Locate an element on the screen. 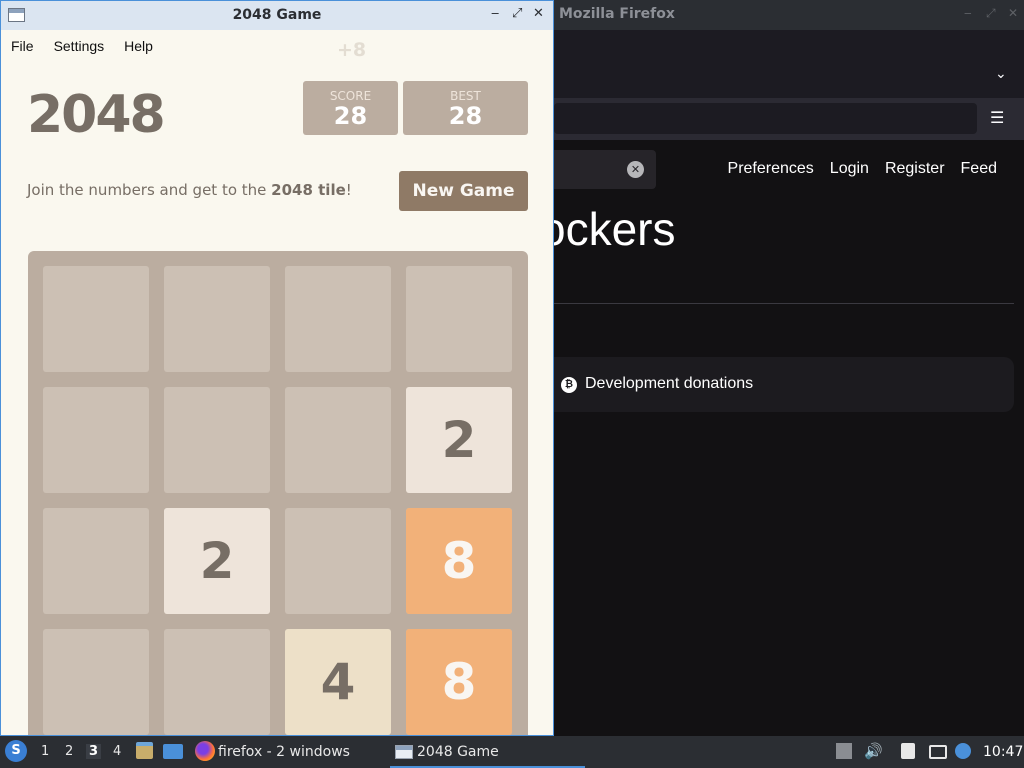  clock: 10:47 is located at coordinates (1003, 752).